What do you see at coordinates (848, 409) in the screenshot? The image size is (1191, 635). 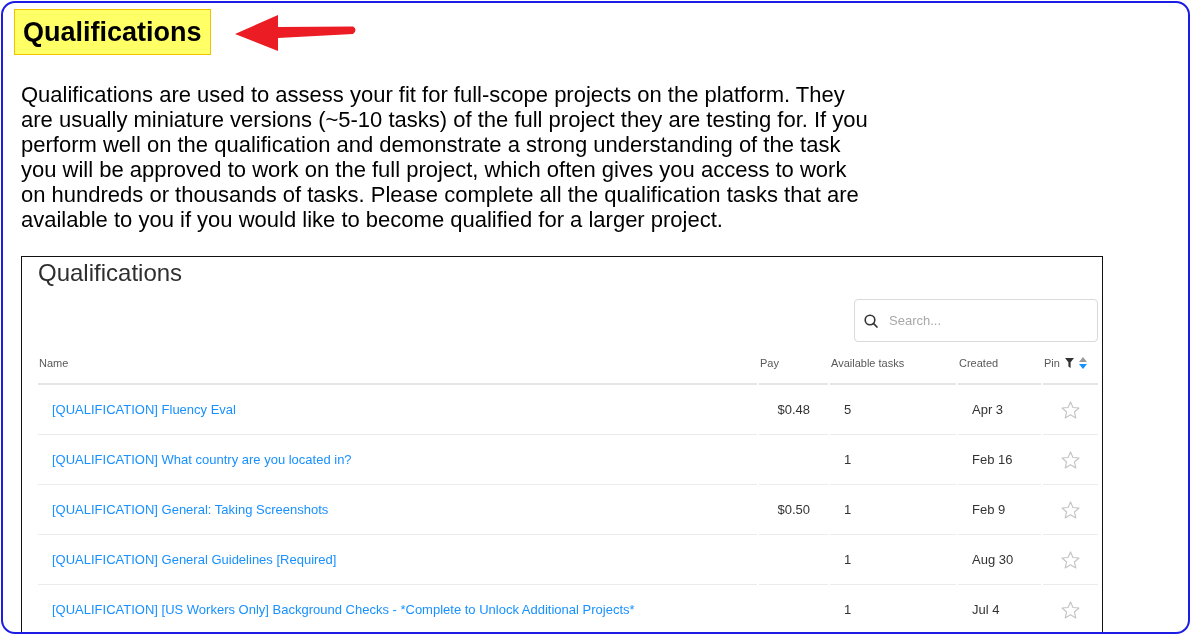 I see `task-count: 5` at bounding box center [848, 409].